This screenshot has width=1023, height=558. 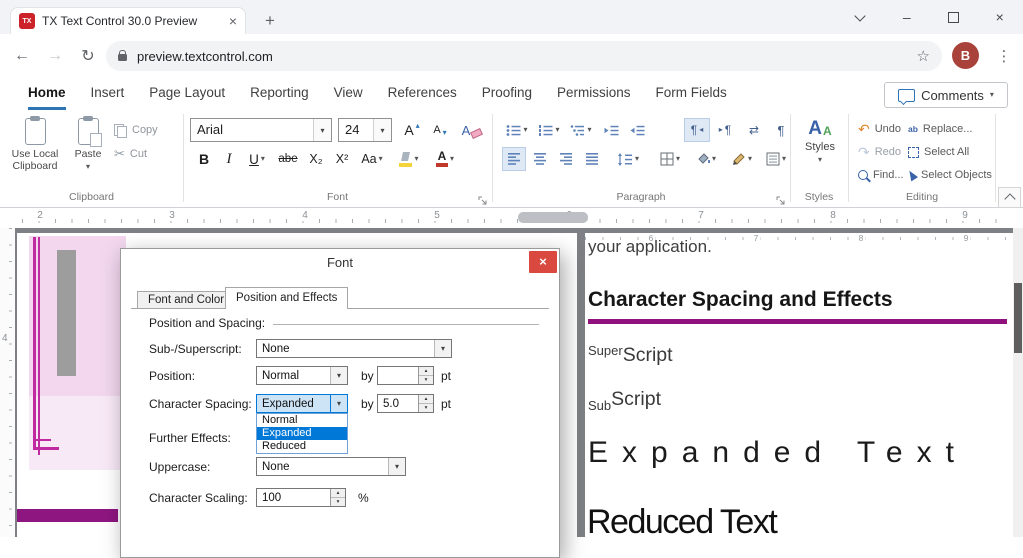 What do you see at coordinates (879, 152) in the screenshot?
I see `redo-button: ↷ Redo` at bounding box center [879, 152].